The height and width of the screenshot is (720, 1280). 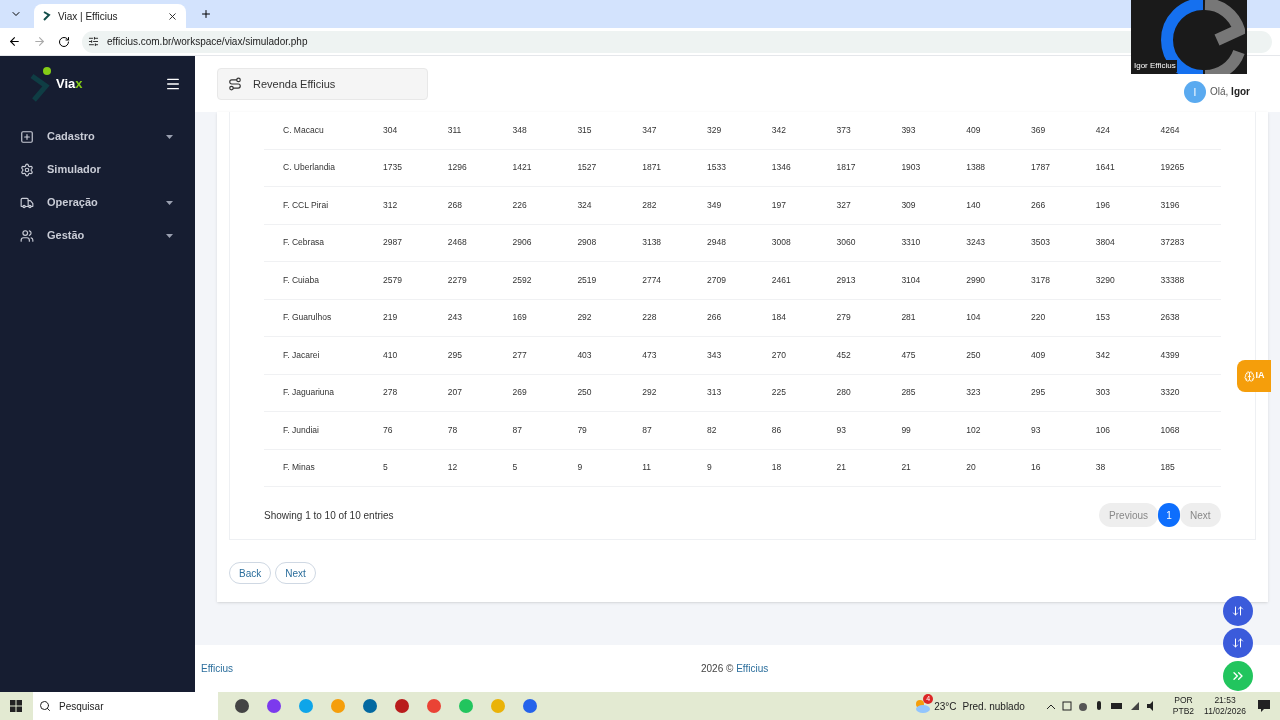 What do you see at coordinates (993, 706) in the screenshot?
I see `weather-text: Pred. nublado` at bounding box center [993, 706].